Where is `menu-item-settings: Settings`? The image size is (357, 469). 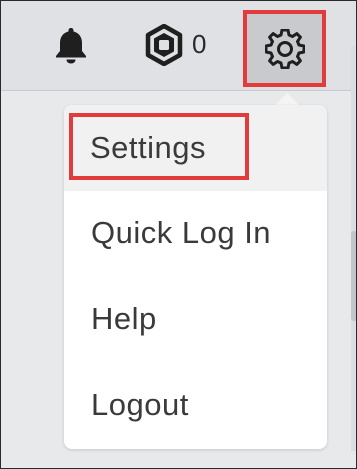
menu-item-settings: Settings is located at coordinates (195, 148).